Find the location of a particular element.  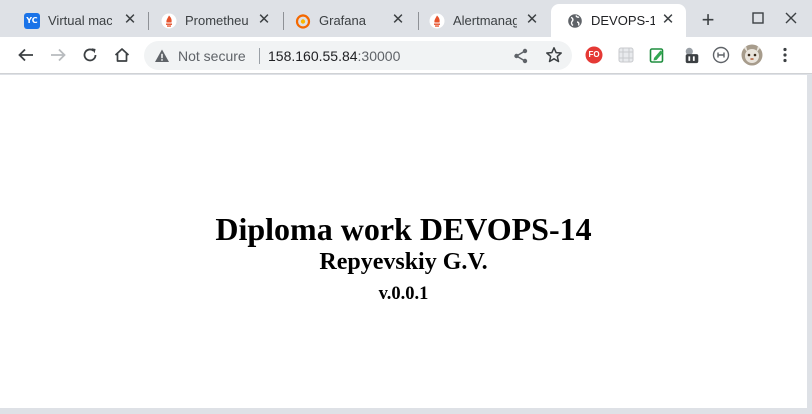

bookmark-star-icon is located at coordinates (554, 55).